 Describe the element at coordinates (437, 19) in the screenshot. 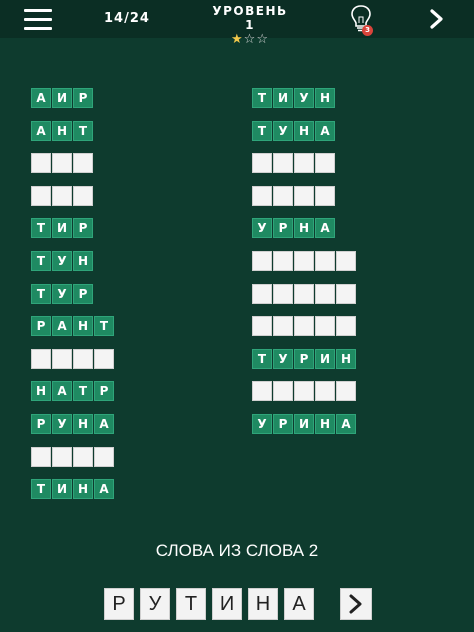

I see `next-level-button` at that location.